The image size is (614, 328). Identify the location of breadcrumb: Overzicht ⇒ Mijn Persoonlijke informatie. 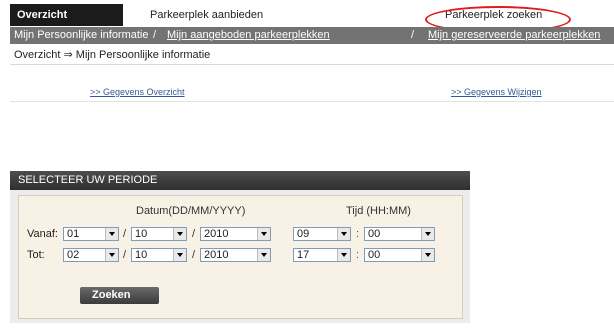
(112, 55).